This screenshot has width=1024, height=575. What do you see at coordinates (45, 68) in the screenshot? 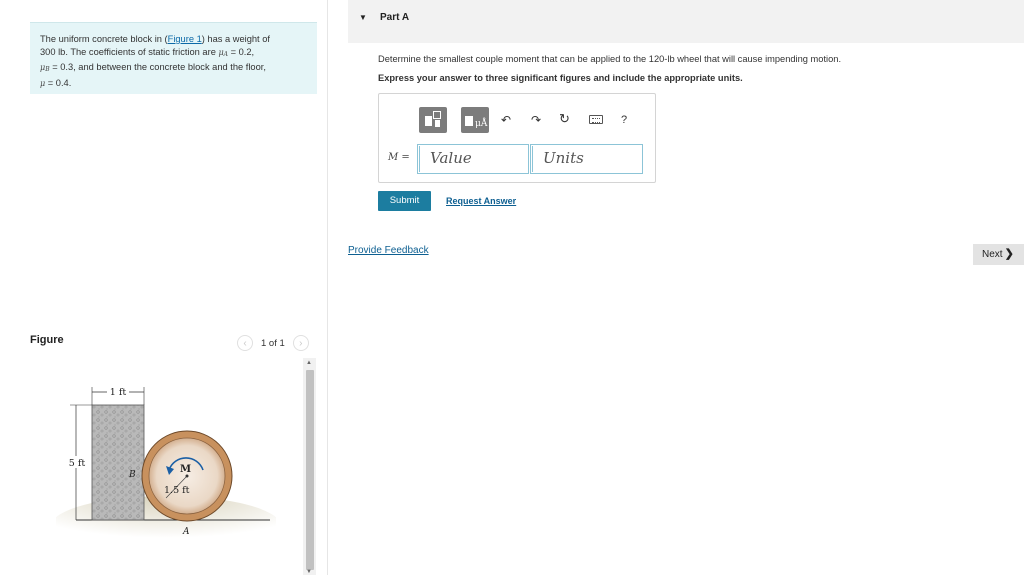
I see `mu-b-symbol: μB` at bounding box center [45, 68].